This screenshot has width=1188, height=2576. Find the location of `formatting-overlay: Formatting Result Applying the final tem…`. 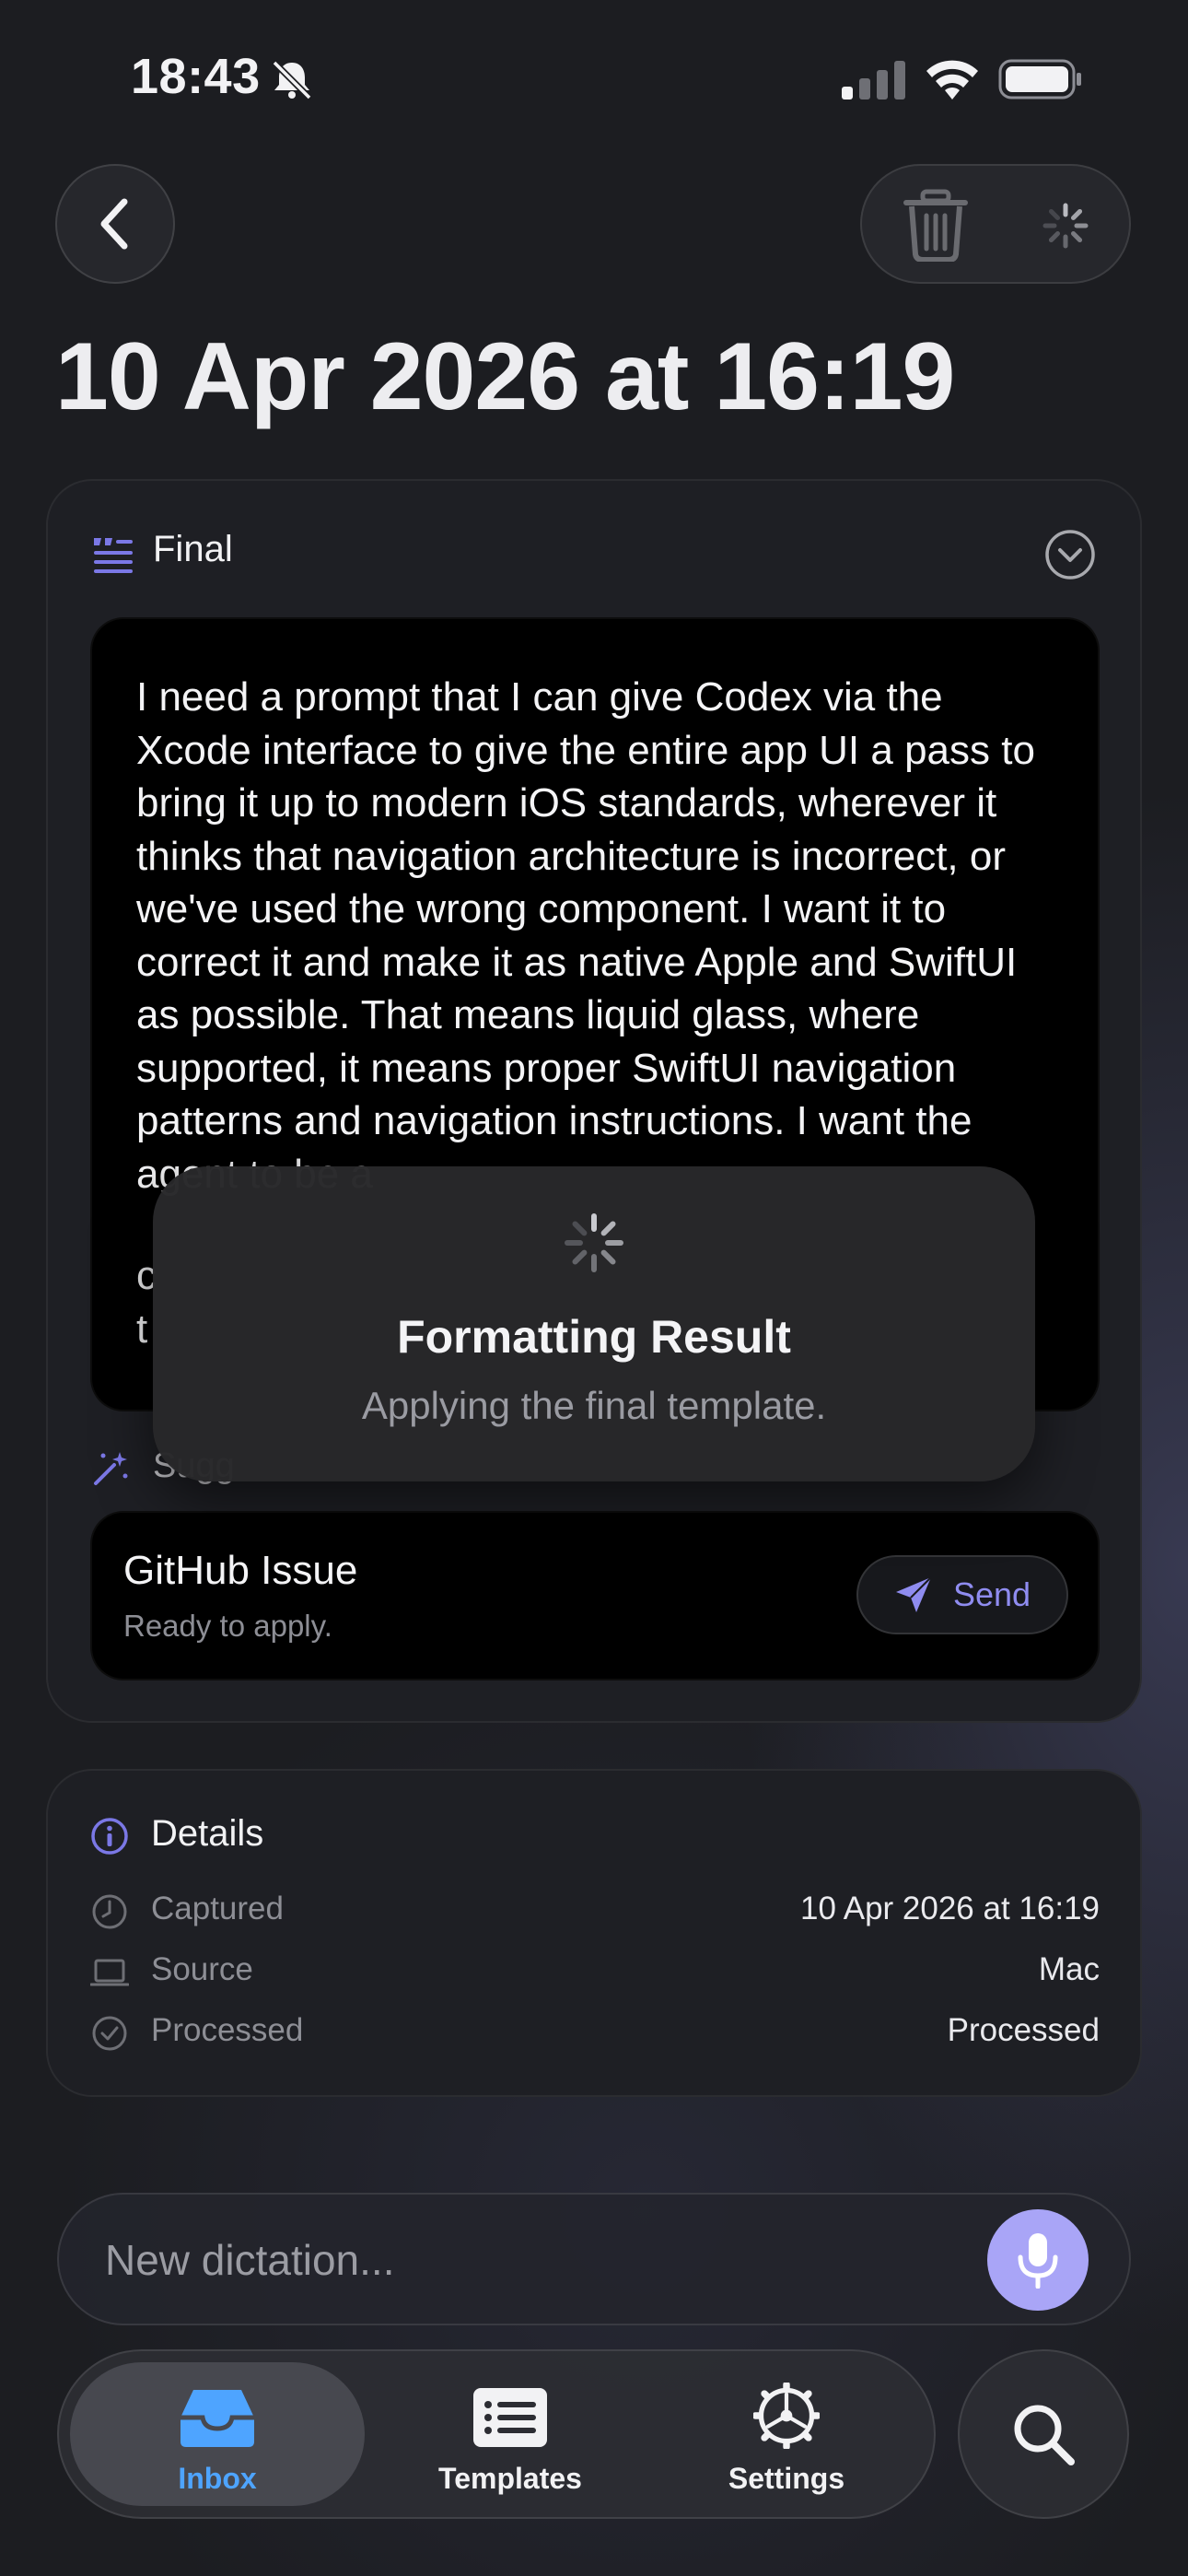

formatting-overlay: Formatting Result Applying the final tem… is located at coordinates (594, 1323).